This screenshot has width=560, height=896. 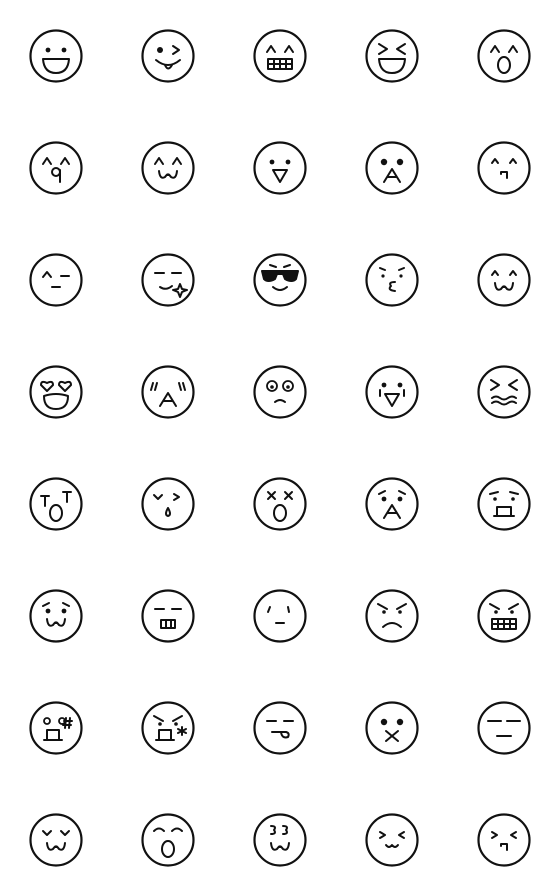 I want to click on shy-face-icon, so click(x=504, y=840).